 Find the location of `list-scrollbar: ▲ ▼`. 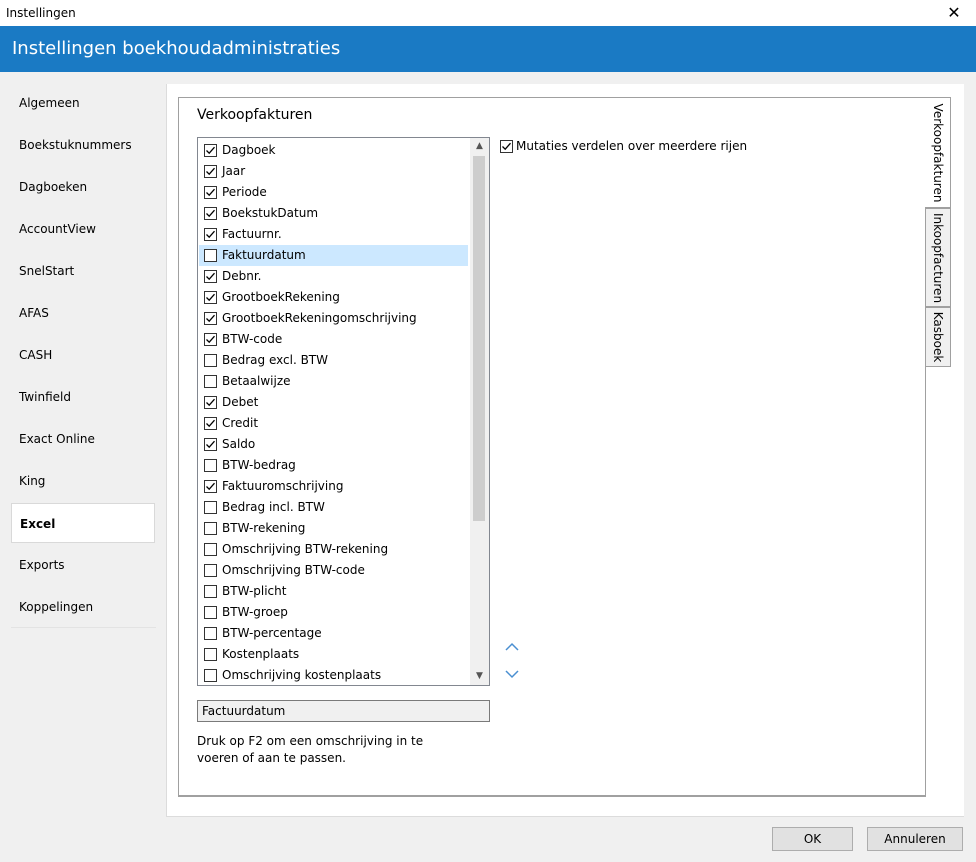

list-scrollbar: ▲ ▼ is located at coordinates (479, 411).